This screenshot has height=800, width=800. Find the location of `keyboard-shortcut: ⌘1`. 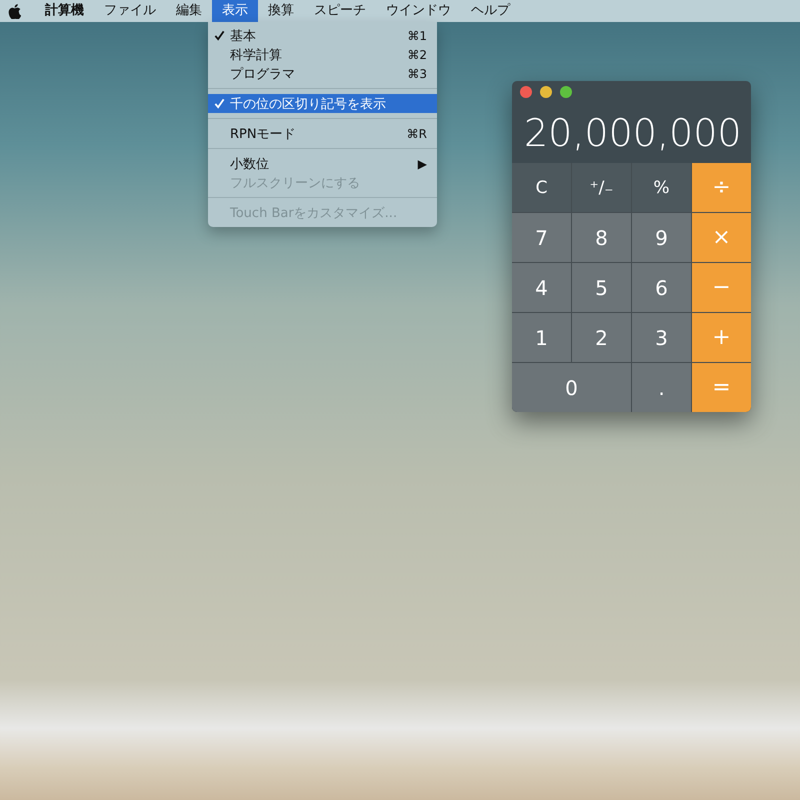

keyboard-shortcut: ⌘1 is located at coordinates (417, 35).